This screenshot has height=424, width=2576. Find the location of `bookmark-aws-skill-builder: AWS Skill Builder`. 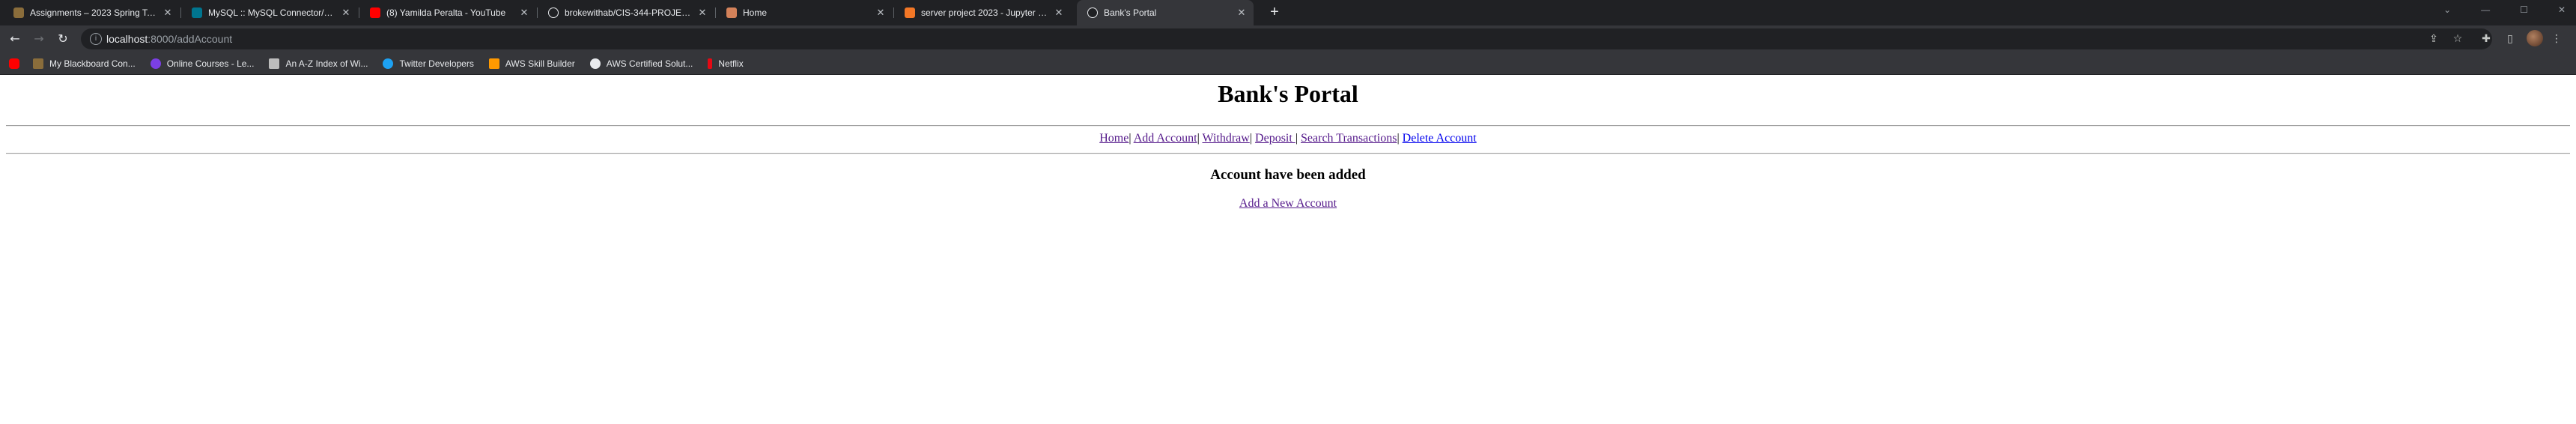

bookmark-aws-skill-builder: AWS Skill Builder is located at coordinates (531, 64).